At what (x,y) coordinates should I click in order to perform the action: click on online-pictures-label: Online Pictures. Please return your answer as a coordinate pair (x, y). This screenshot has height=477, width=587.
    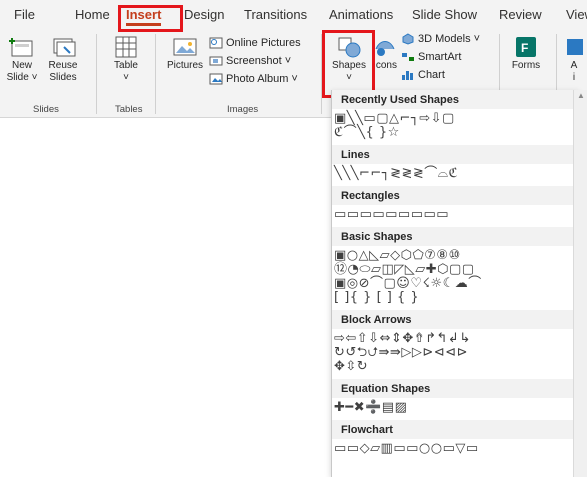
    Looking at the image, I should click on (263, 43).